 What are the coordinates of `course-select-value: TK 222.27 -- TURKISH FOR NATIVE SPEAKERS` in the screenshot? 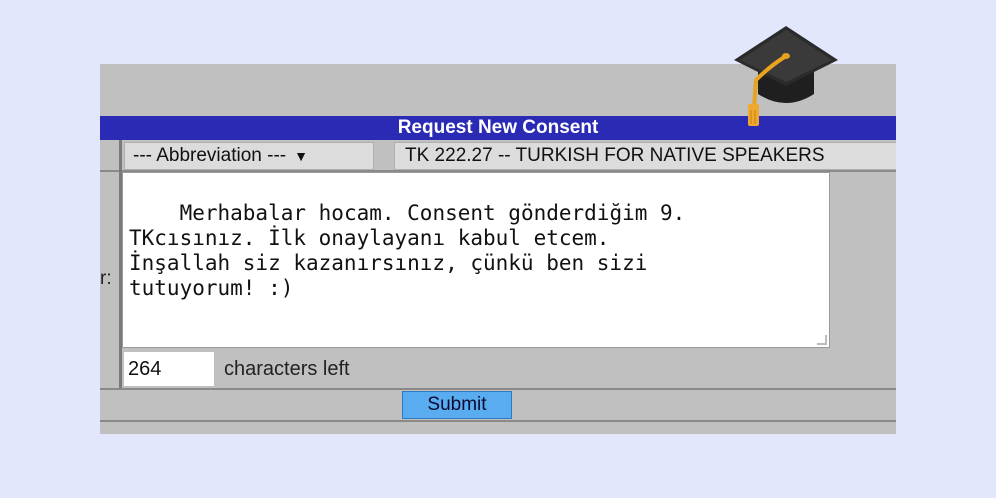 It's located at (615, 155).